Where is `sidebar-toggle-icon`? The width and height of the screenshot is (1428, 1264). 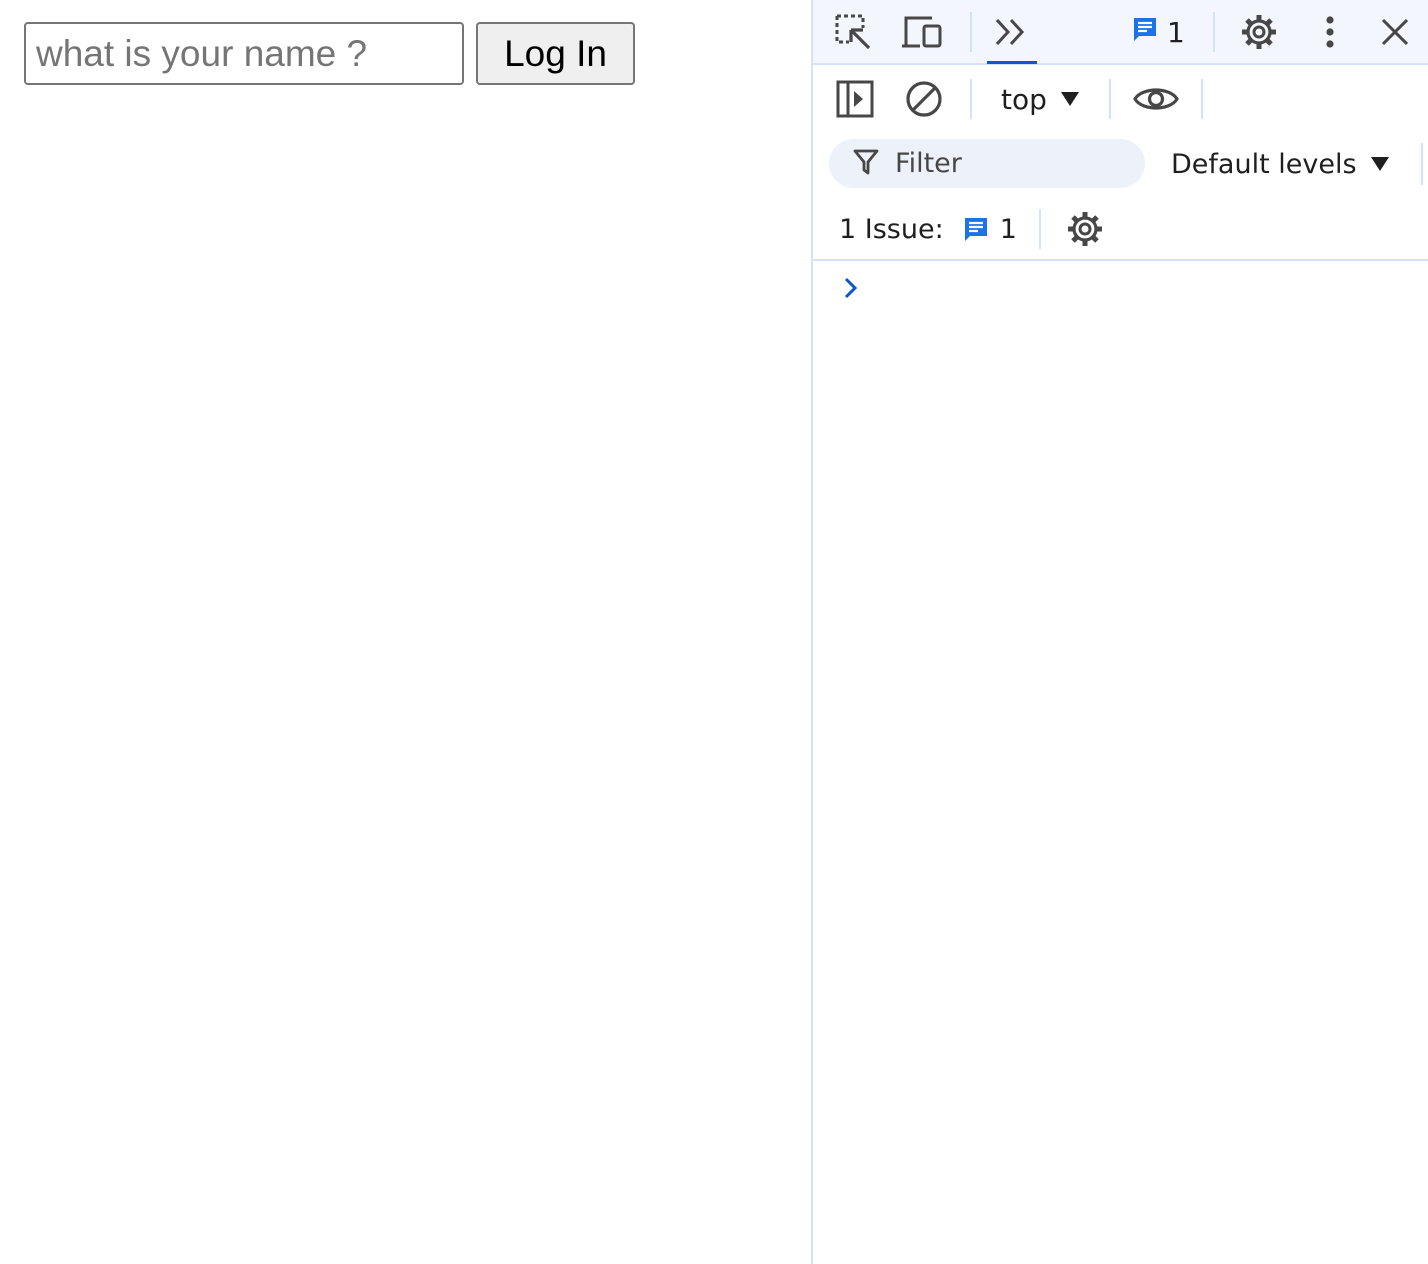 sidebar-toggle-icon is located at coordinates (855, 99).